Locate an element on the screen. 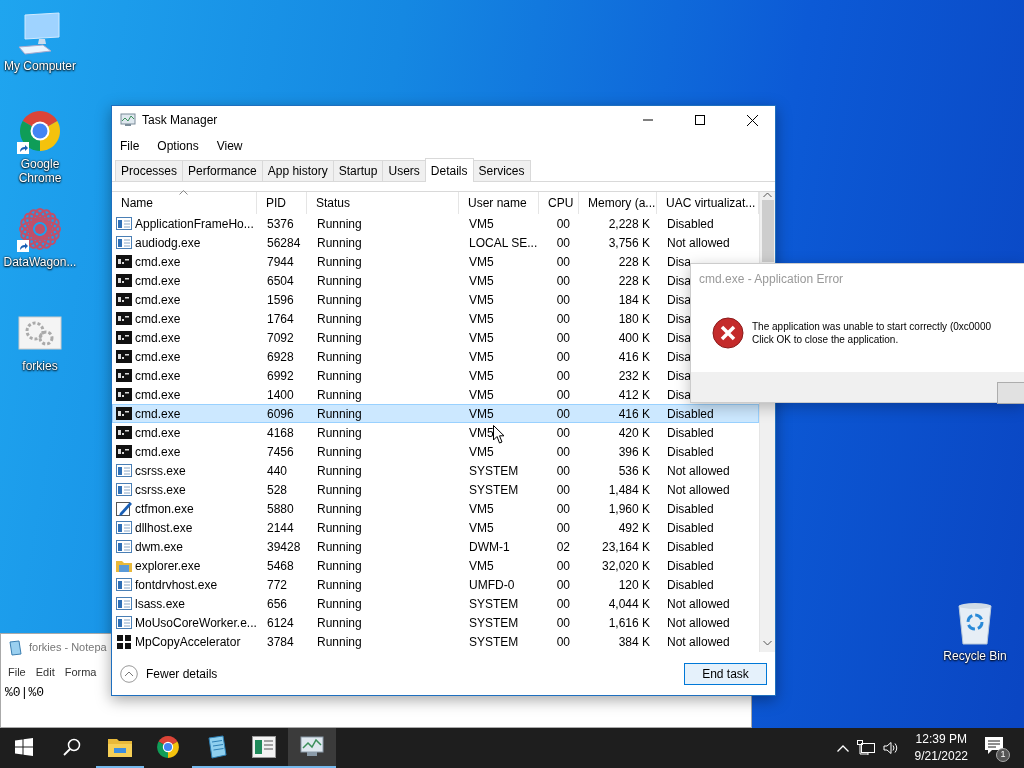 This screenshot has width=1024, height=768. table-row: explorer.exe 5468 Running VM5 00 32,020 K Disabled is located at coordinates (435, 565).